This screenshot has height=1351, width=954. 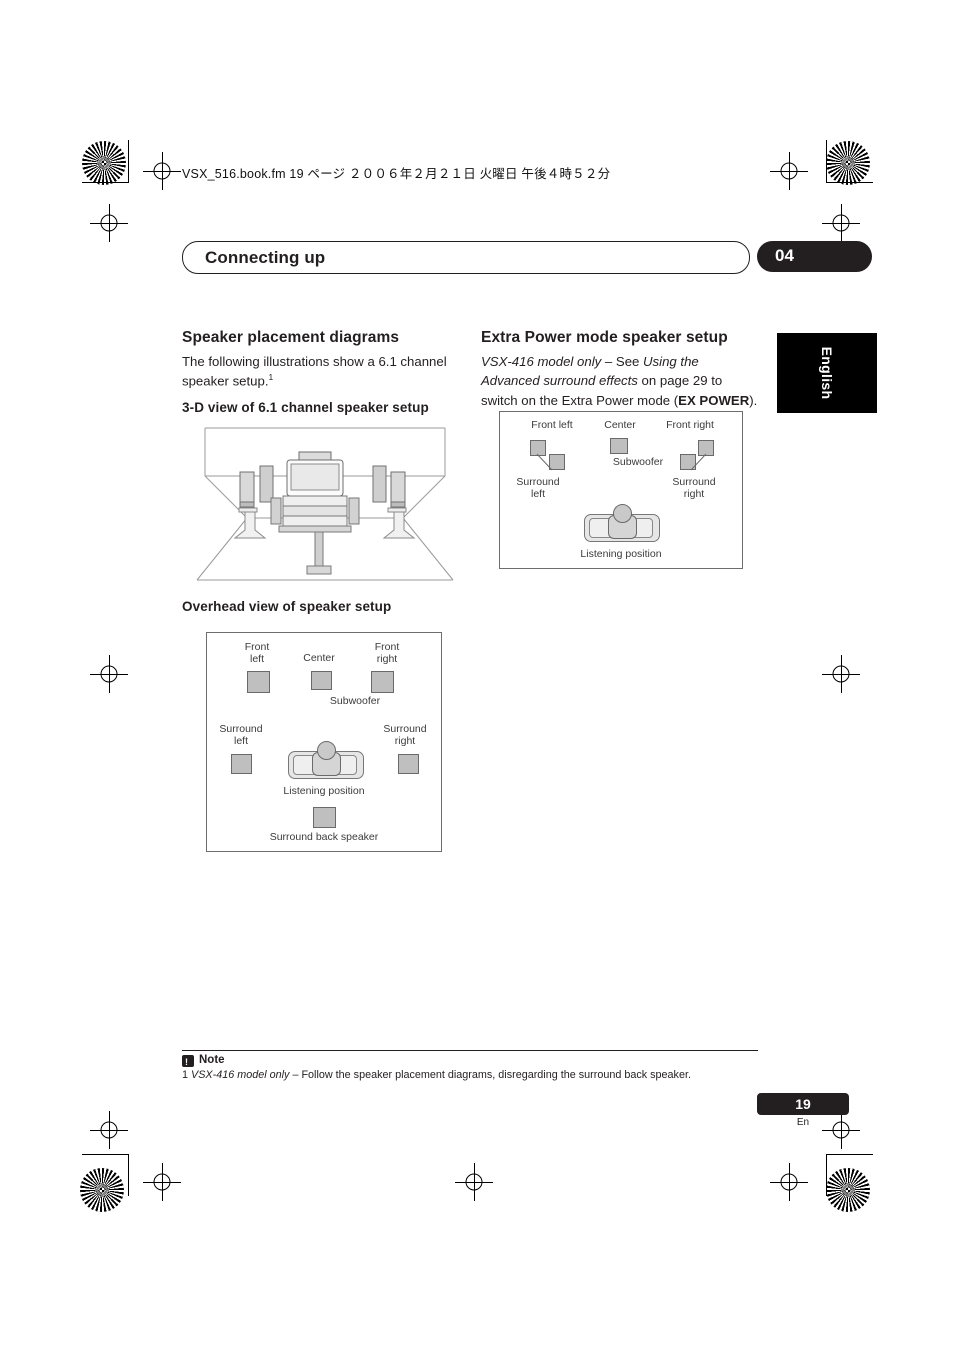 I want to click on subheading-3d-view: 3-D view of 6.1 channel speaker setup, so click(x=332, y=410).